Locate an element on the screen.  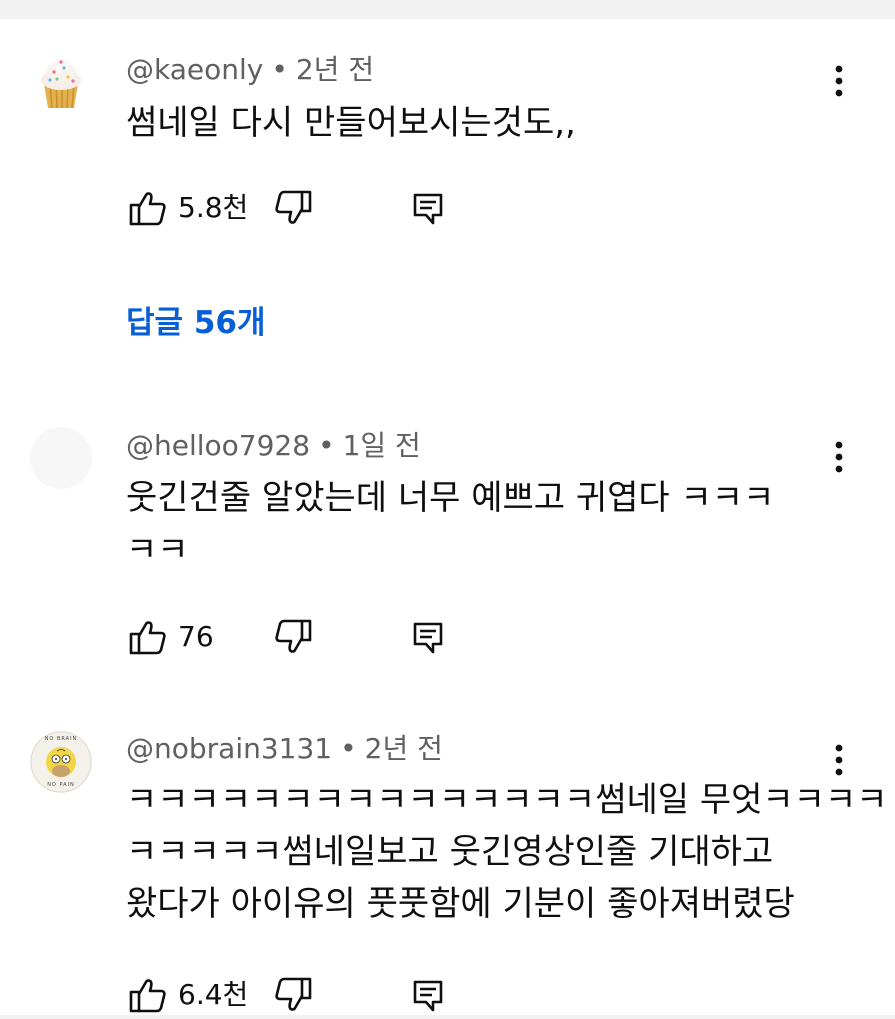
comment-line: 웃긴건줄 알았는데 너무 예쁘고 귀엽다 ㅋㅋㅋ is located at coordinates (450, 498).